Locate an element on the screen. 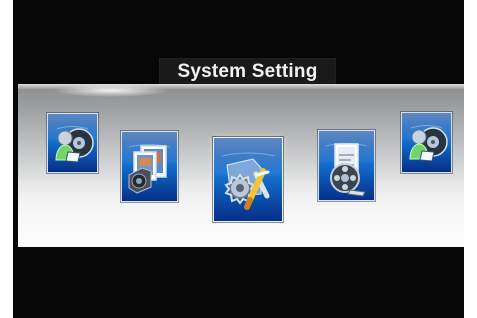 This screenshot has height=318, width=477. menu-item-video is located at coordinates (346, 165).